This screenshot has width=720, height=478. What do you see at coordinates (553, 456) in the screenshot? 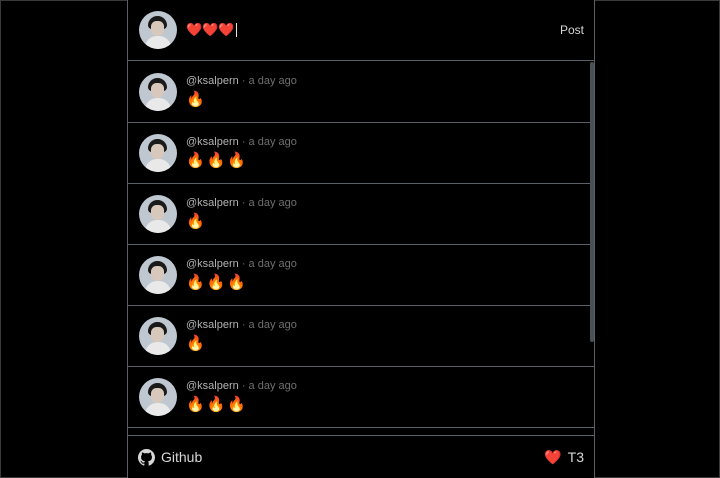
I see `heart-icon: ❤️` at bounding box center [553, 456].